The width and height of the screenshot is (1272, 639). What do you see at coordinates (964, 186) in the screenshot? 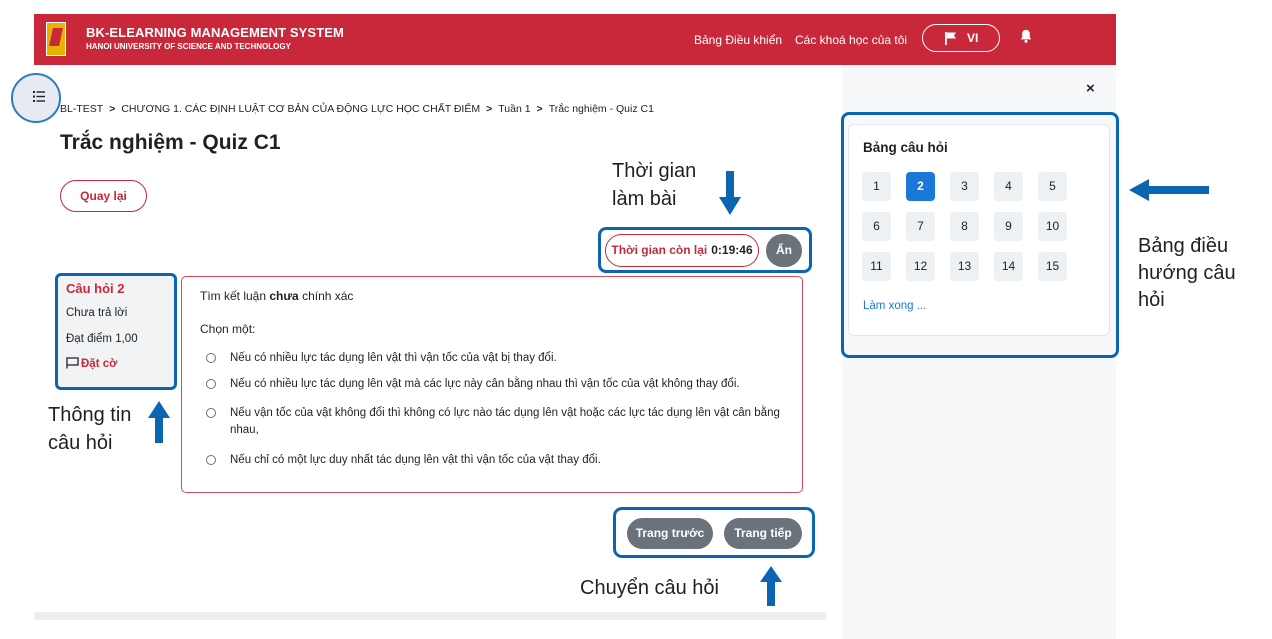
I see `question-nav-button: 3` at bounding box center [964, 186].